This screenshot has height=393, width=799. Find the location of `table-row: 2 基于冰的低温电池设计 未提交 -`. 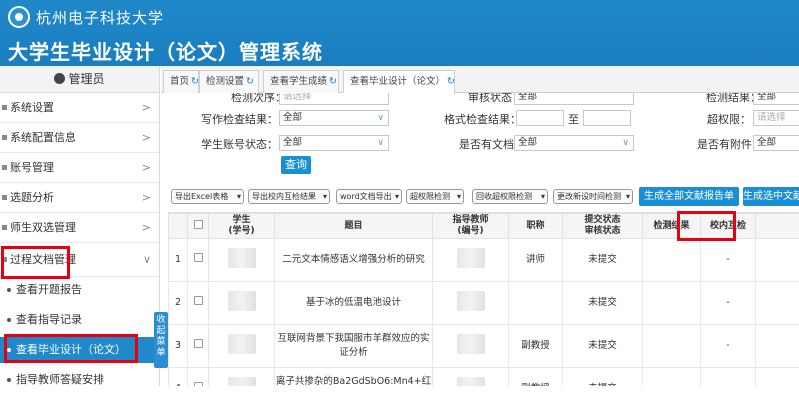

table-row: 2 基于冰的低温电池设计 未提交 - is located at coordinates (484, 303).